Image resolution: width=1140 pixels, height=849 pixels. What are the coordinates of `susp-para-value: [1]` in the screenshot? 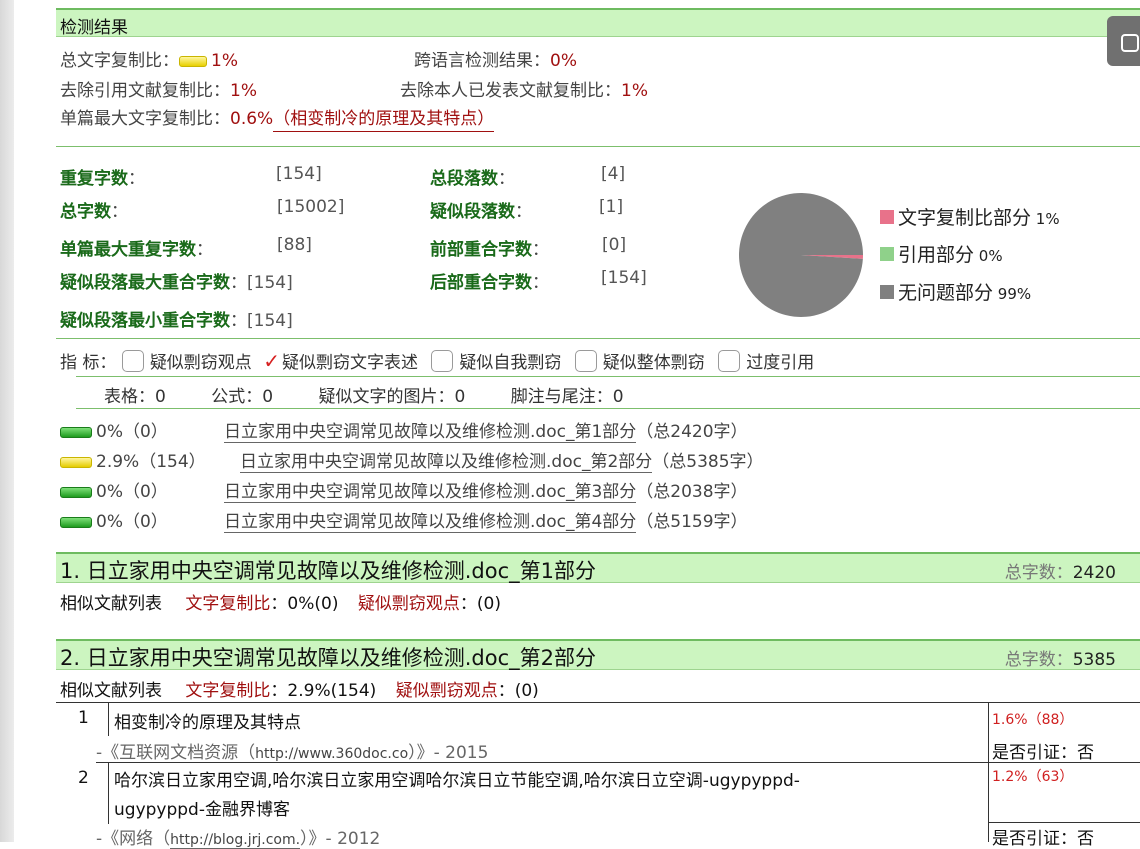 It's located at (611, 207).